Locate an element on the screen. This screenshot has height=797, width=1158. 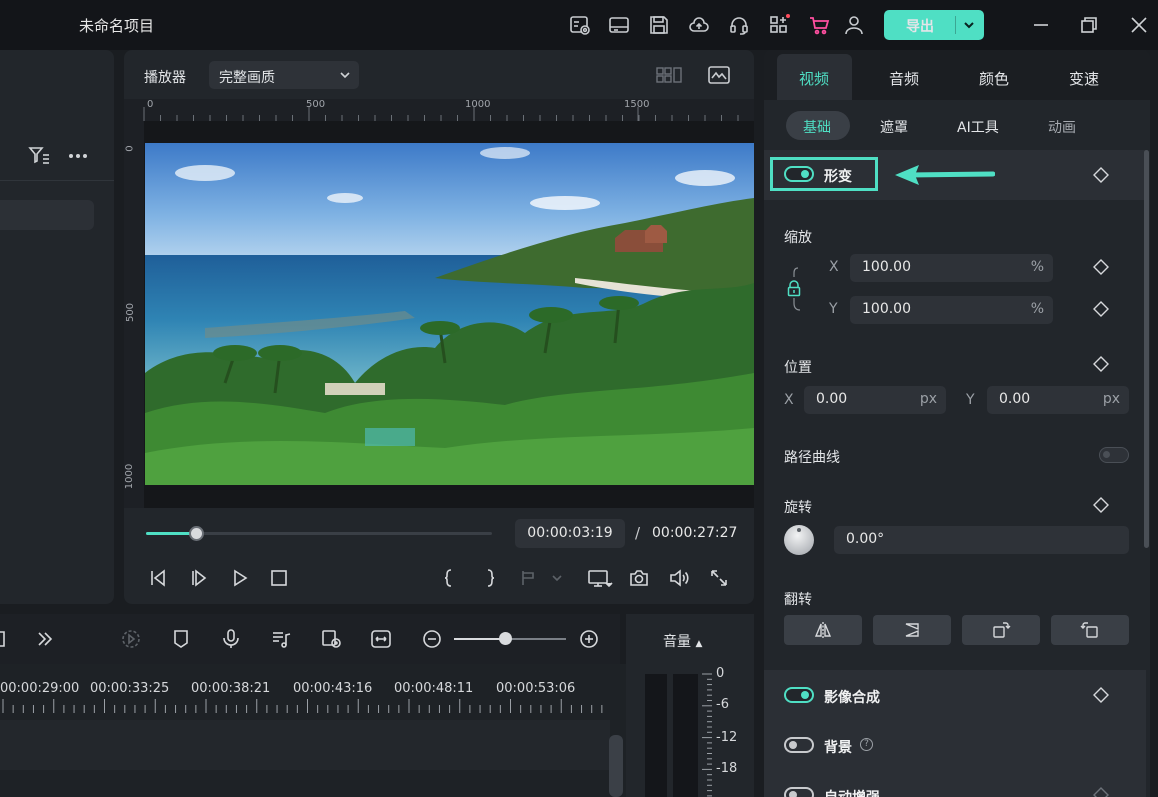
flip-horizontal-icon is located at coordinates (823, 630).